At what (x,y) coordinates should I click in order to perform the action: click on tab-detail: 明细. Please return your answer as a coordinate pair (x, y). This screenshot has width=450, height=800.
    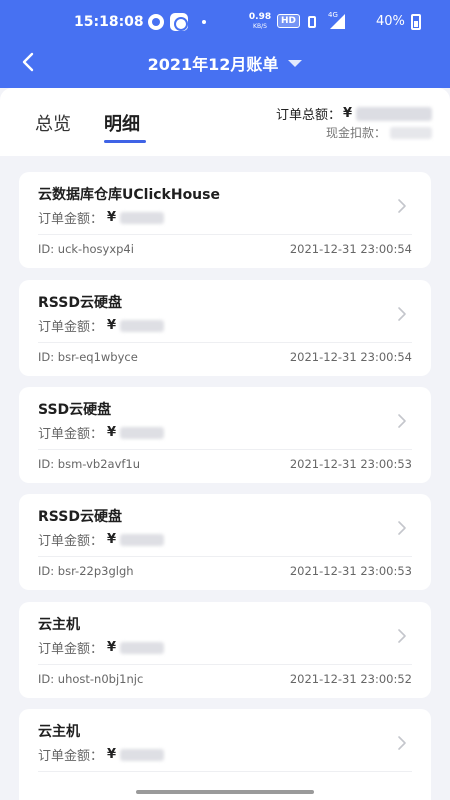
    Looking at the image, I should click on (122, 123).